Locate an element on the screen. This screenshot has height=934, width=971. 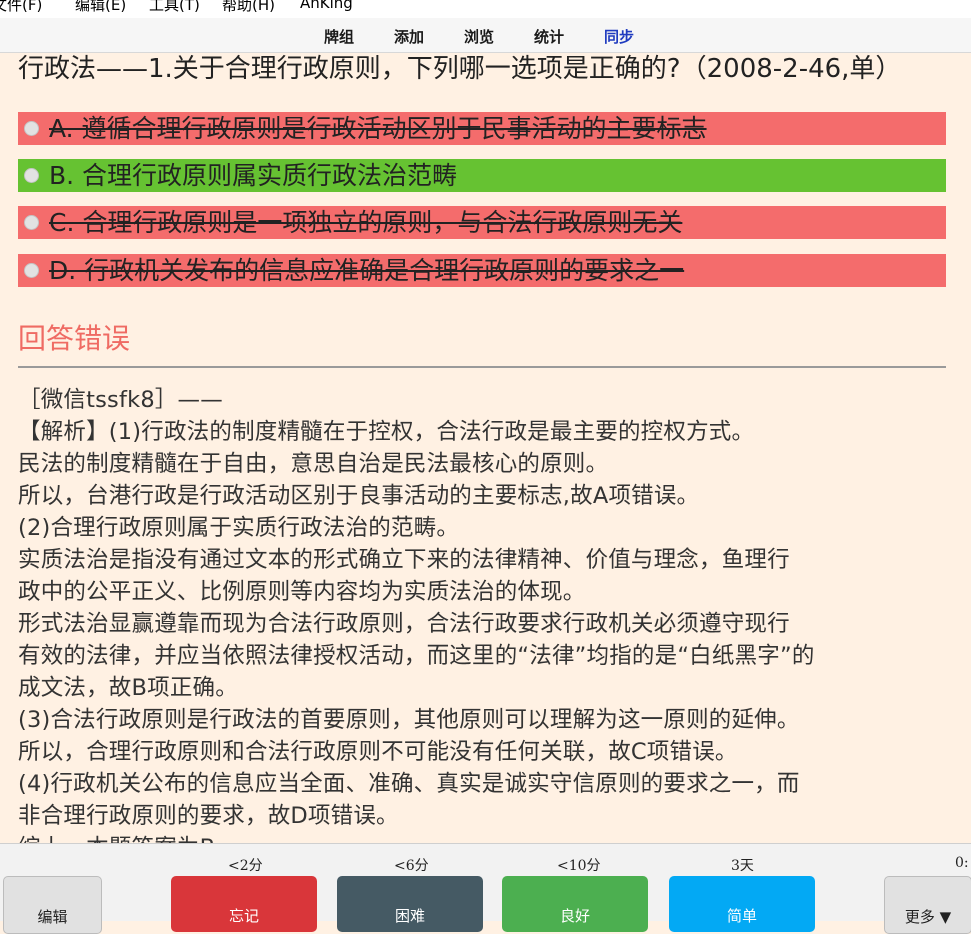
hard-interval: <6分 is located at coordinates (411, 866).